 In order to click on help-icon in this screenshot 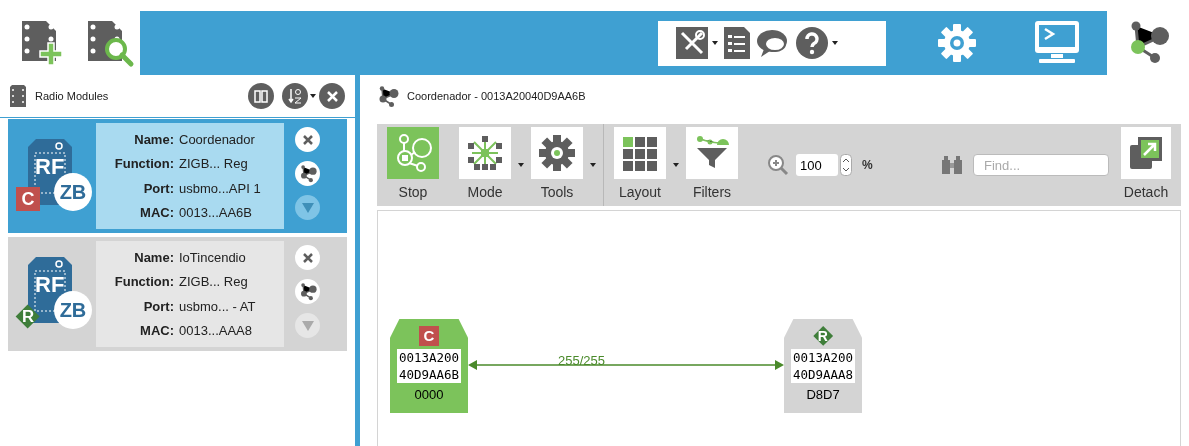, I will do `click(812, 43)`.